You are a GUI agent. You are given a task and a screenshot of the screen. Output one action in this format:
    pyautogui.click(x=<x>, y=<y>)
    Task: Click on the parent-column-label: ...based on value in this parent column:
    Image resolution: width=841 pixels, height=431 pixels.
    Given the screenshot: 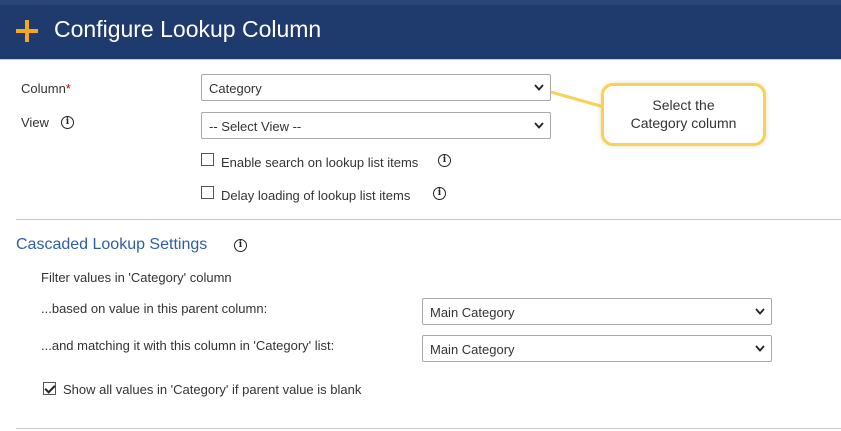 What is the action you would take?
    pyautogui.click(x=154, y=308)
    